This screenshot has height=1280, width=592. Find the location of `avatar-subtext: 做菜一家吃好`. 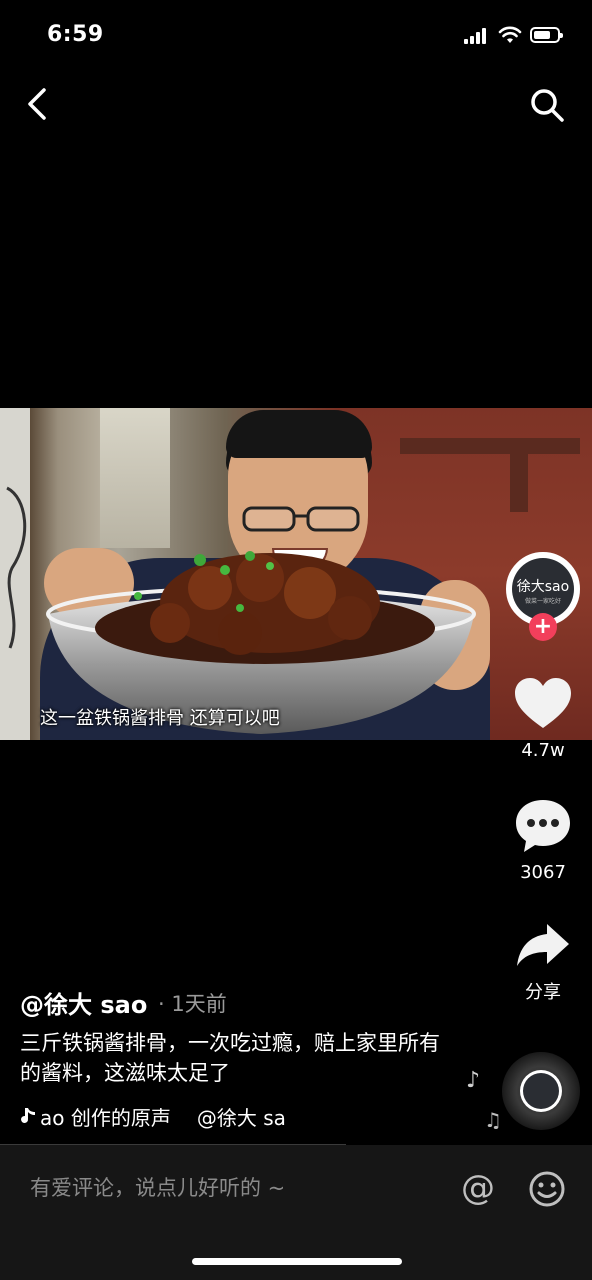

avatar-subtext: 做菜一家吃好 is located at coordinates (542, 601).